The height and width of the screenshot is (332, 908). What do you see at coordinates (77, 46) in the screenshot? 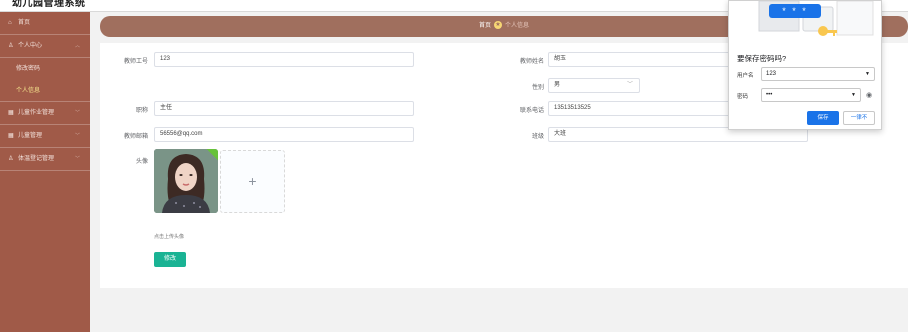
I see `chevron-up-icon: ︿` at bounding box center [77, 46].